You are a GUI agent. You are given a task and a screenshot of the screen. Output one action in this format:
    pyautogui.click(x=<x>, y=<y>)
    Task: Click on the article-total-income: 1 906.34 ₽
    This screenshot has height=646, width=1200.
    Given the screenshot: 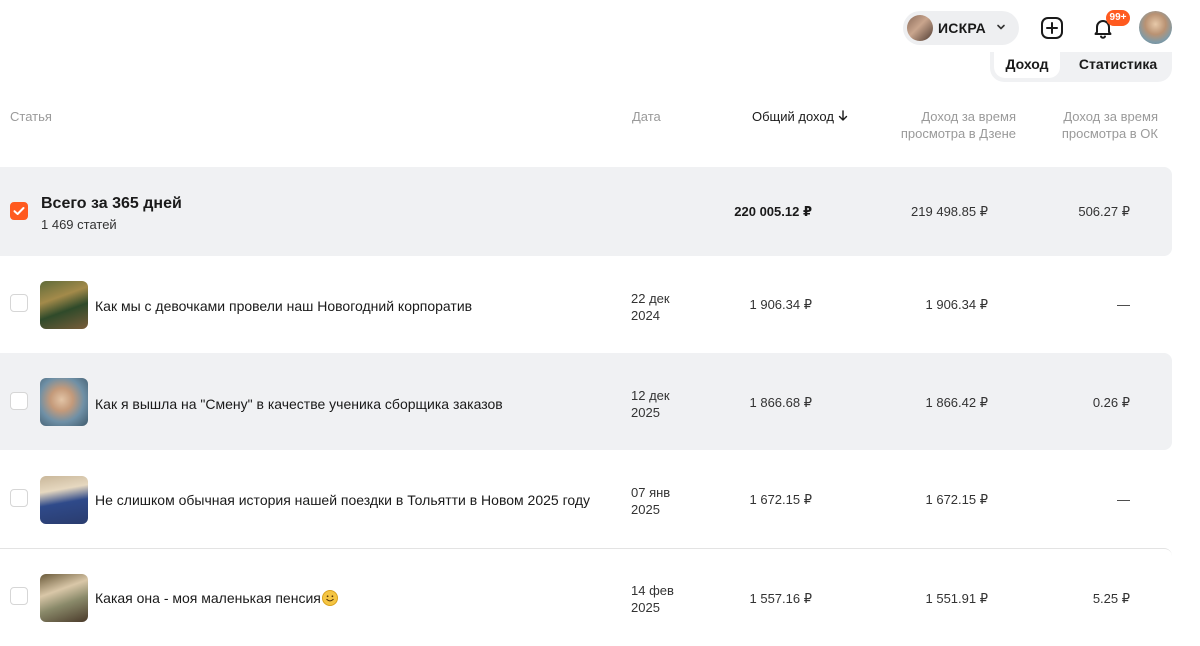 What is the action you would take?
    pyautogui.click(x=781, y=304)
    